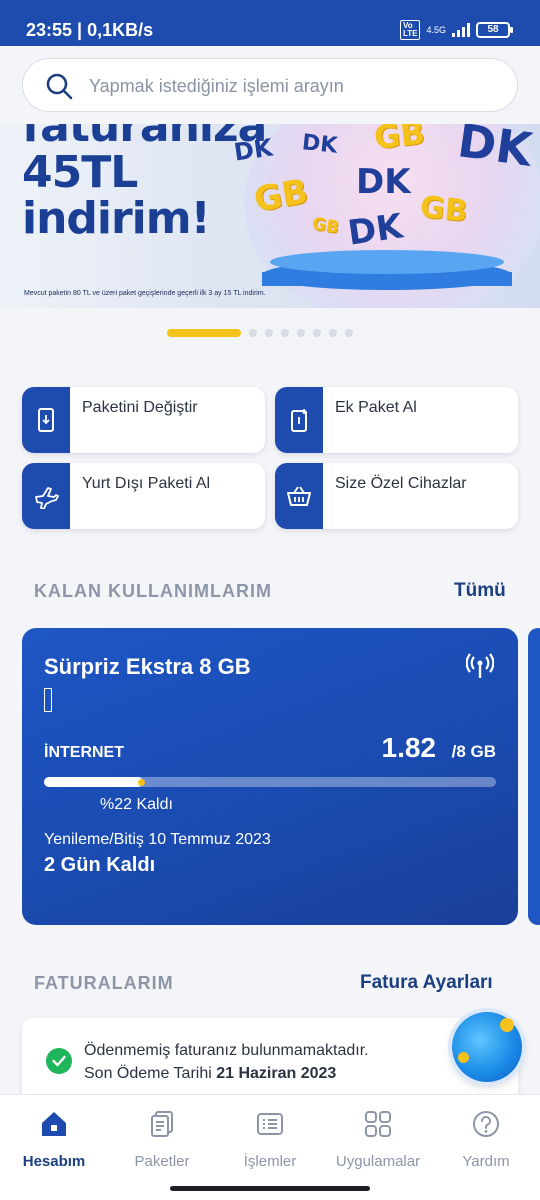 The width and height of the screenshot is (540, 1200). I want to click on status-icons: Vo LTE 4.5G 58, so click(456, 30).